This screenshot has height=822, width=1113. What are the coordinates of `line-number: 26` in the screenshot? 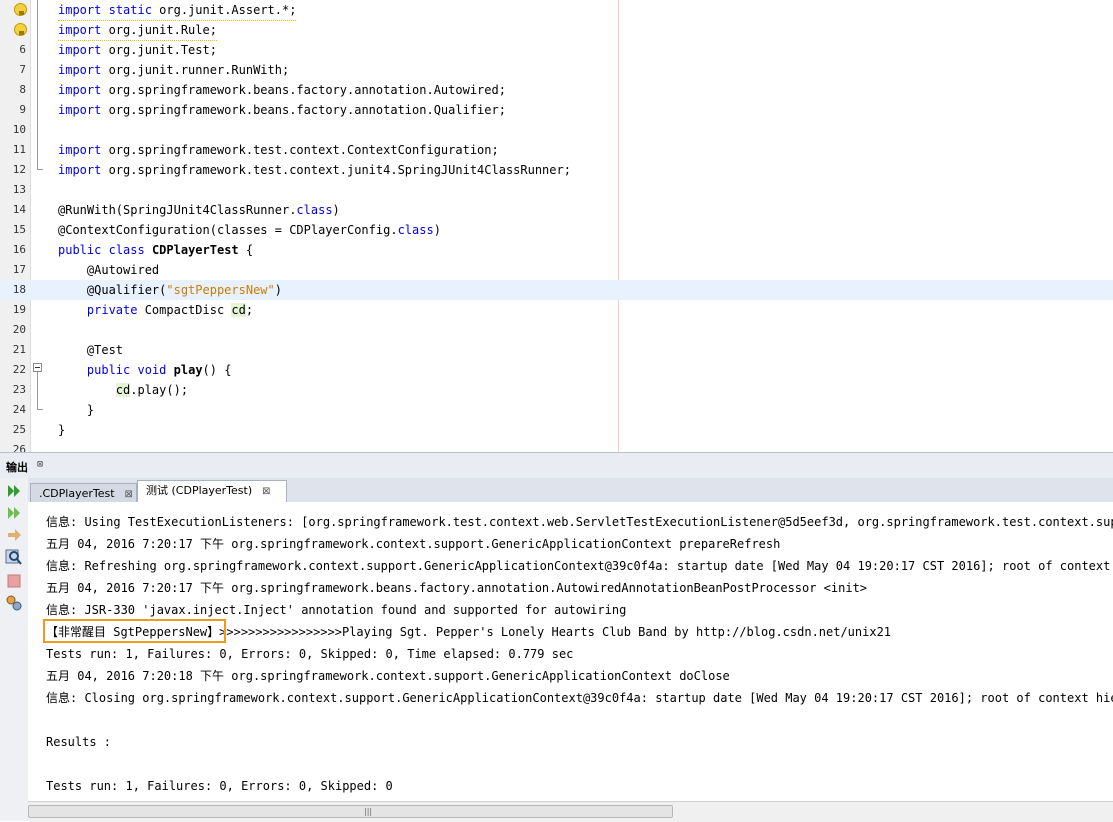 It's located at (19, 447).